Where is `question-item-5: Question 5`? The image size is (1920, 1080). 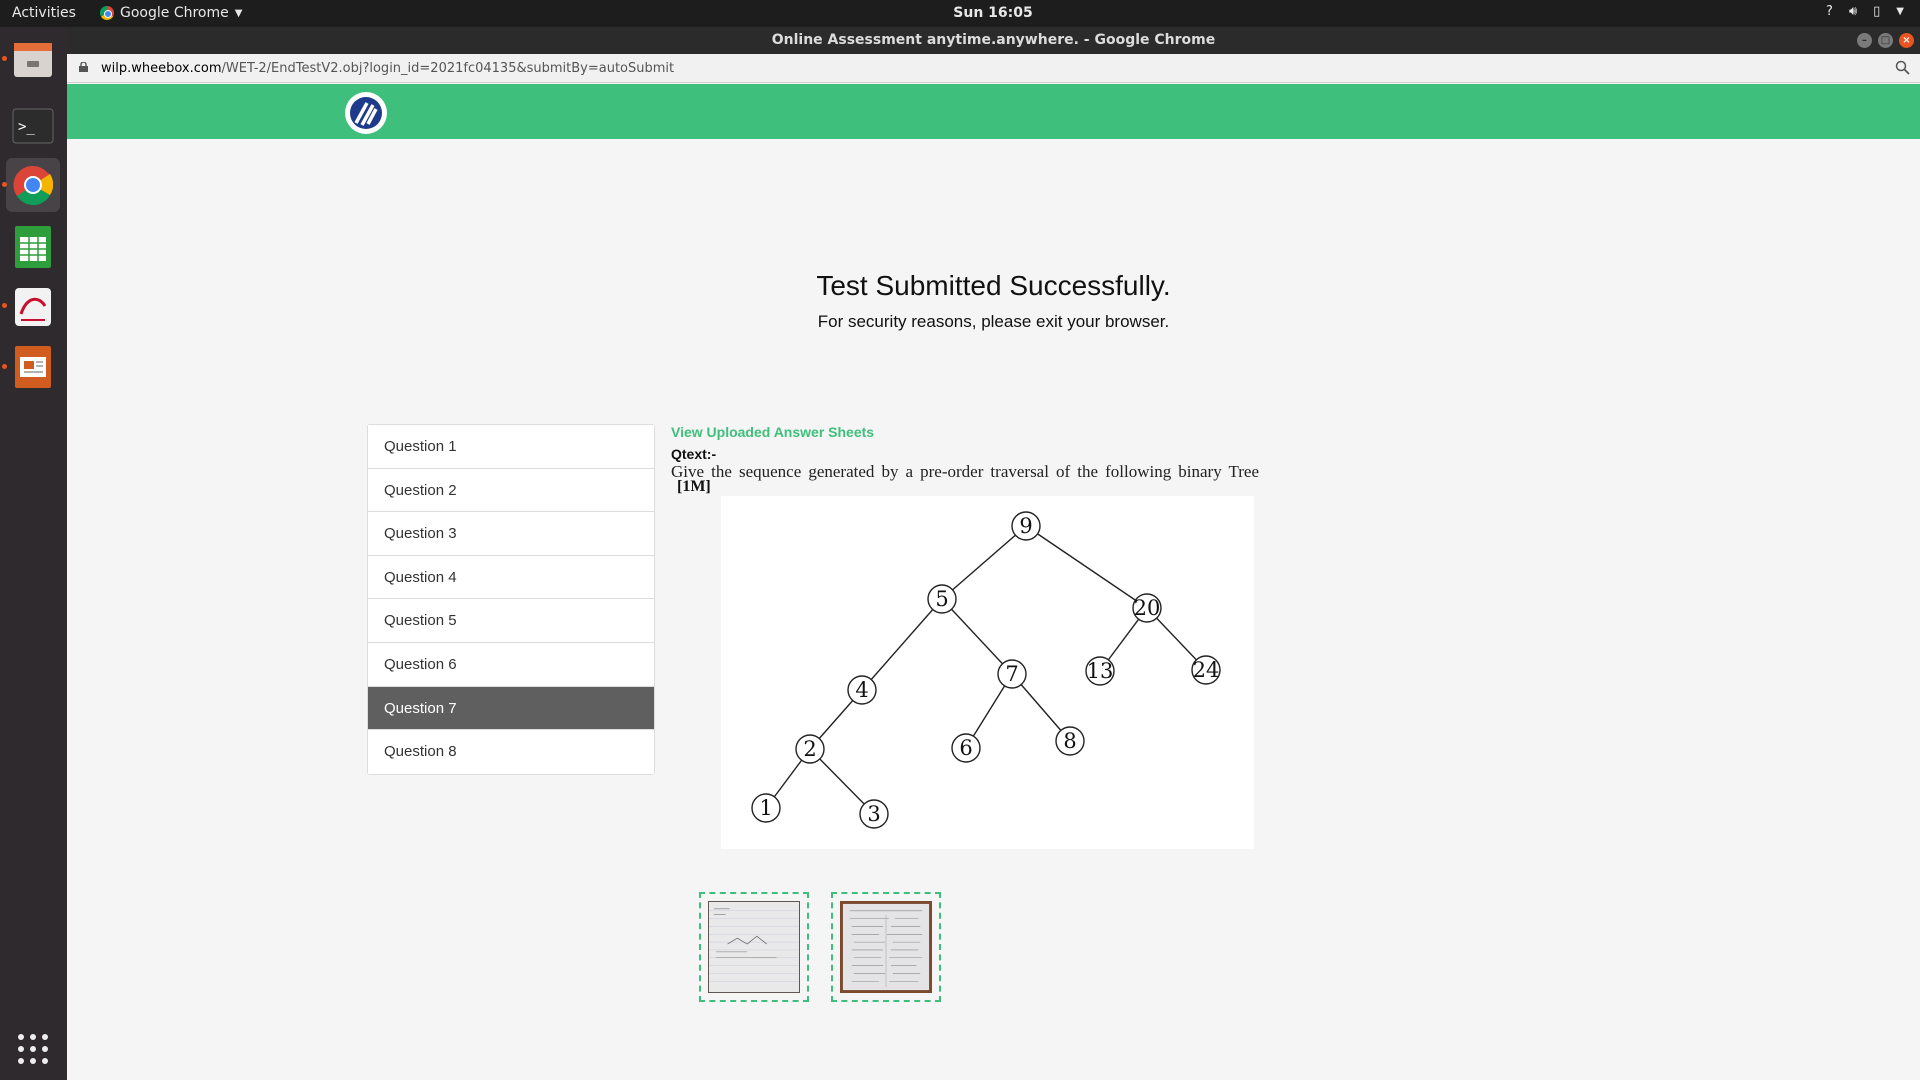
question-item-5: Question 5 is located at coordinates (511, 621).